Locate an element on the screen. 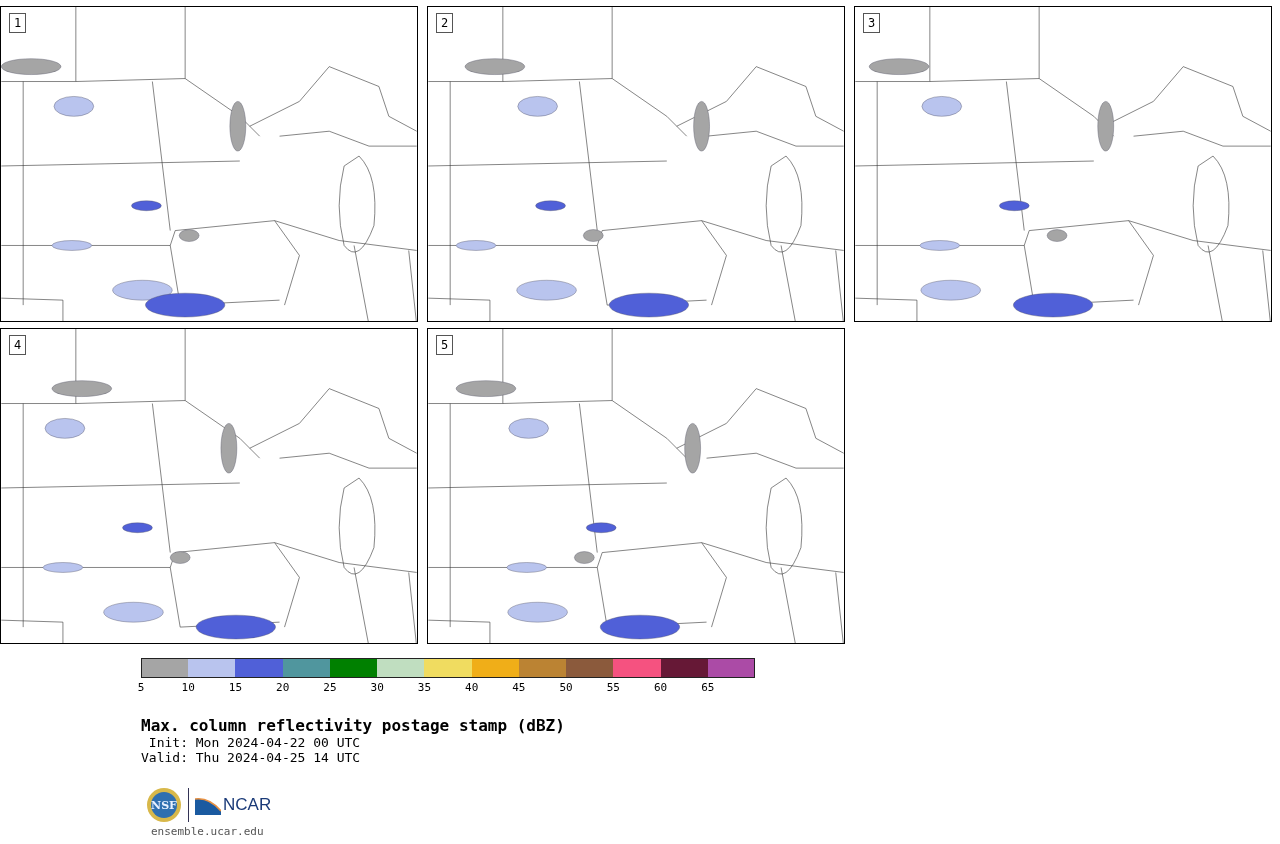 The height and width of the screenshot is (844, 1280). panel-number: 1 is located at coordinates (18, 23).